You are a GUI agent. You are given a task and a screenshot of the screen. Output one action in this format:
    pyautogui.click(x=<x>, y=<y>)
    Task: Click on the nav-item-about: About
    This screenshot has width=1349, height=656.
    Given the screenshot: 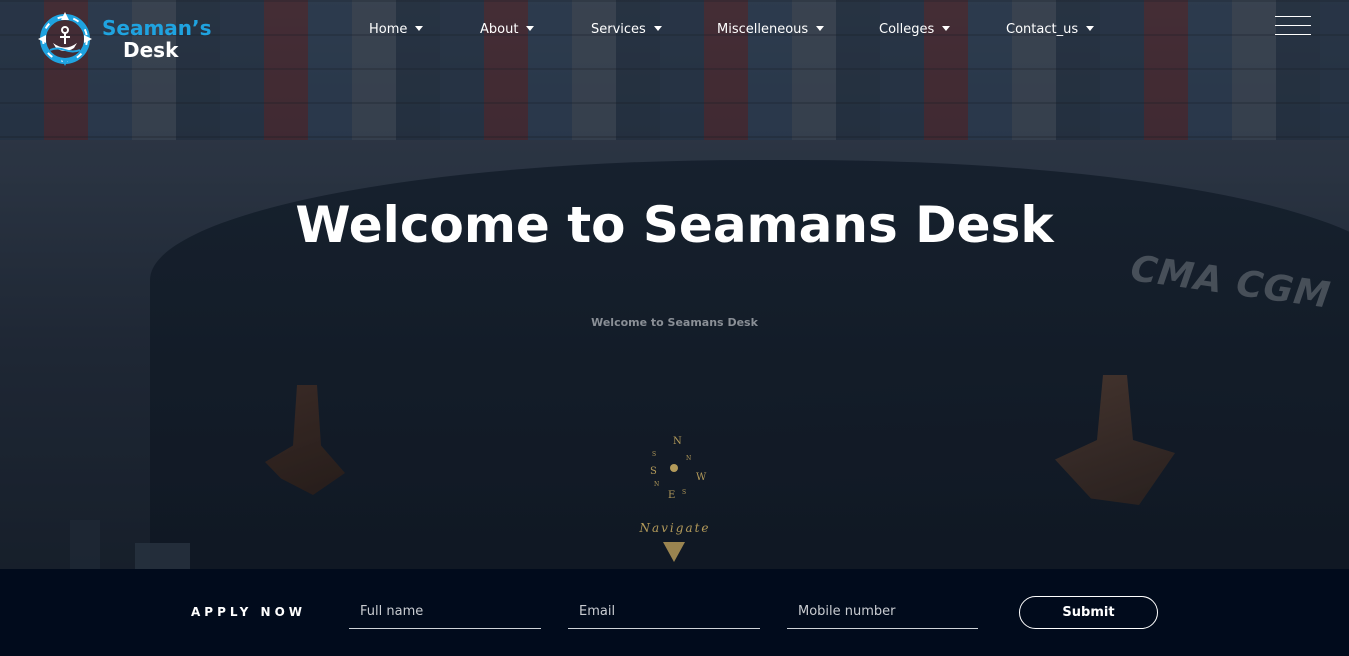 What is the action you would take?
    pyautogui.click(x=507, y=29)
    